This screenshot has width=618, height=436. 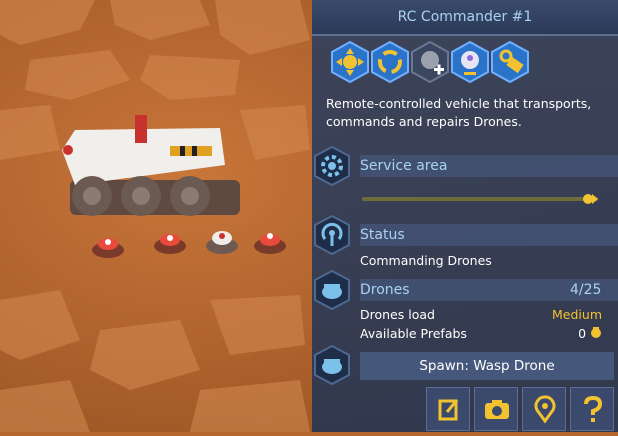 I want to click on service-area-slider-handle, so click(x=590, y=198).